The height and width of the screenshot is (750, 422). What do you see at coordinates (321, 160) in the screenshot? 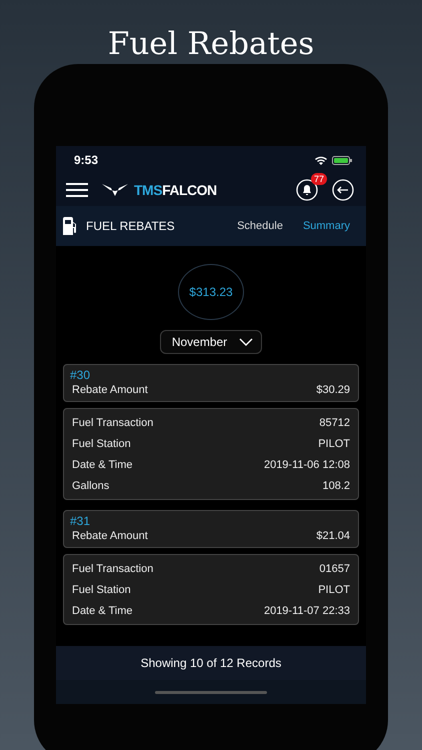
I see `wifi-icon` at bounding box center [321, 160].